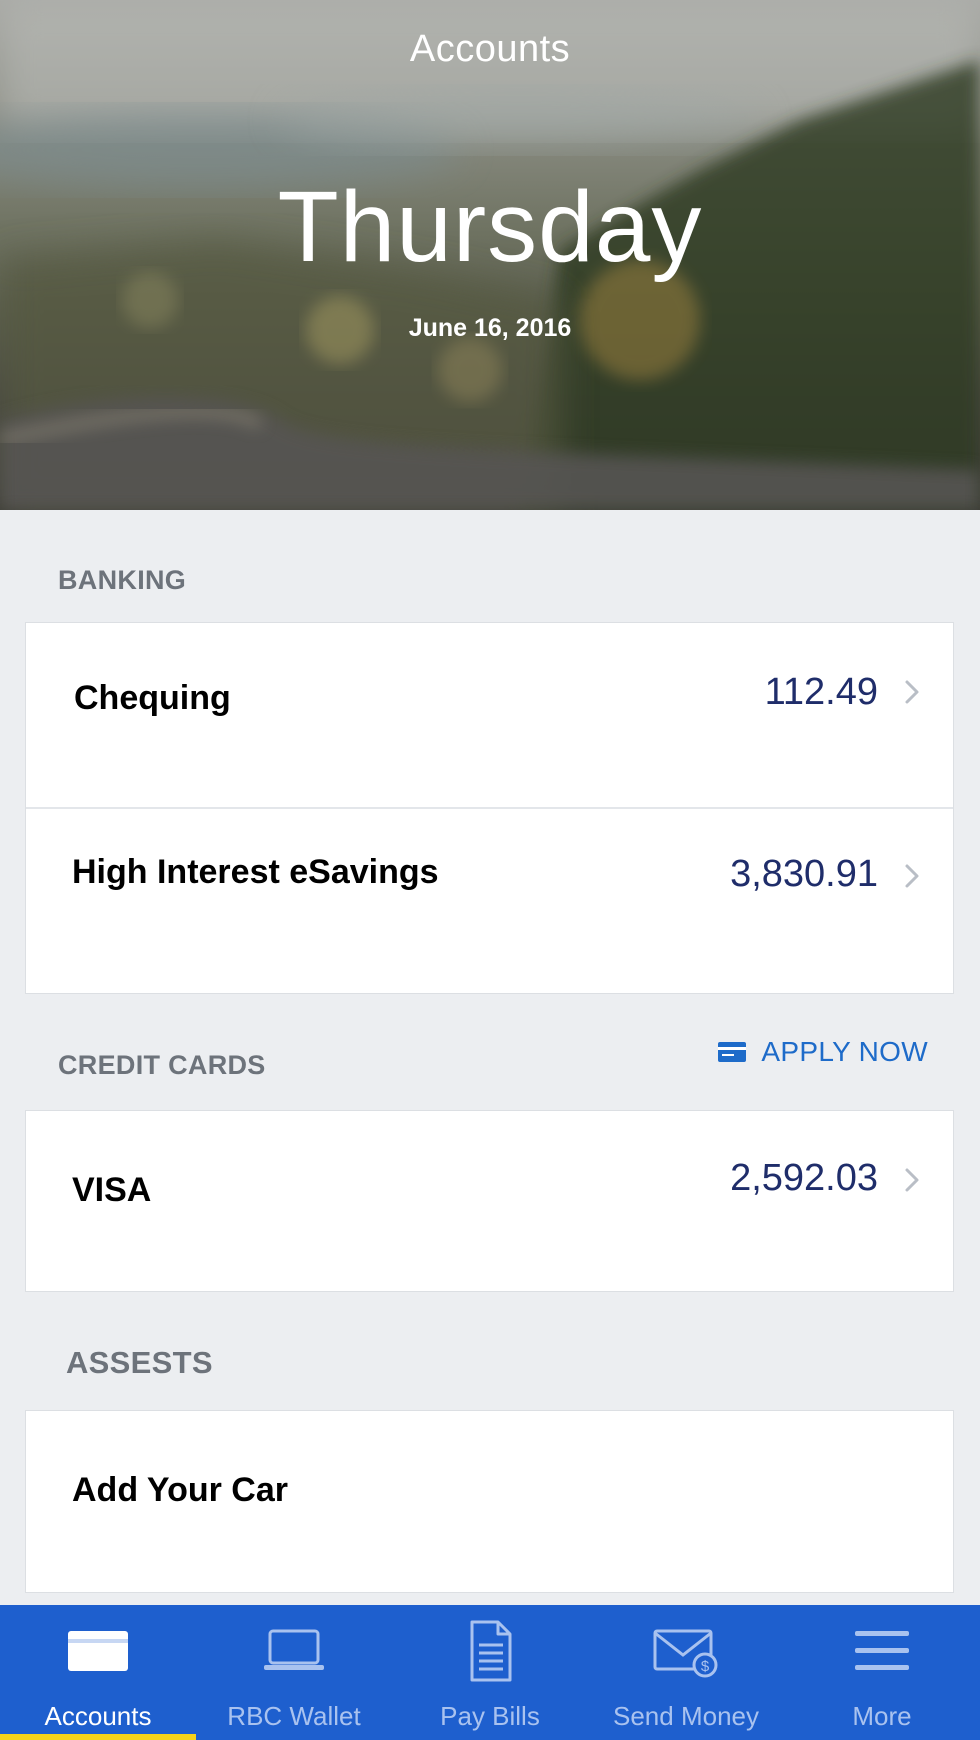 The width and height of the screenshot is (980, 1740). Describe the element at coordinates (162, 1065) in the screenshot. I see `credit-cards-section-label: CREDIT CARDS` at that location.